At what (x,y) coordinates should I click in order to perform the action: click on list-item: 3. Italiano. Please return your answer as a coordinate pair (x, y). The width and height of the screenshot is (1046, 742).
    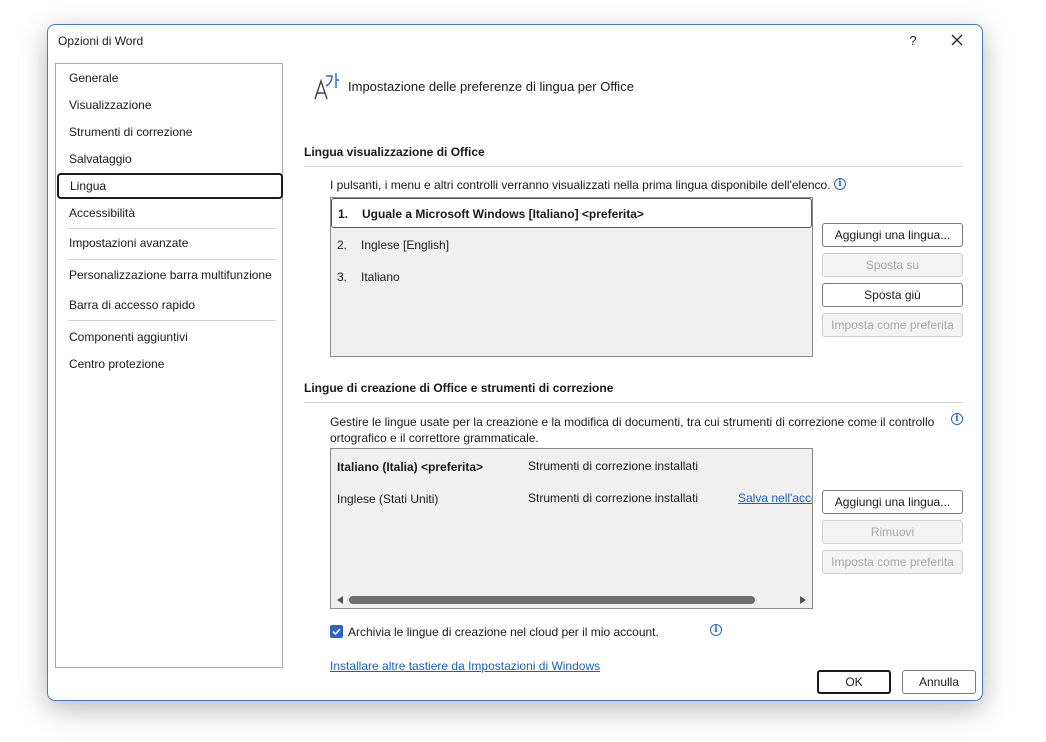
    Looking at the image, I should click on (571, 277).